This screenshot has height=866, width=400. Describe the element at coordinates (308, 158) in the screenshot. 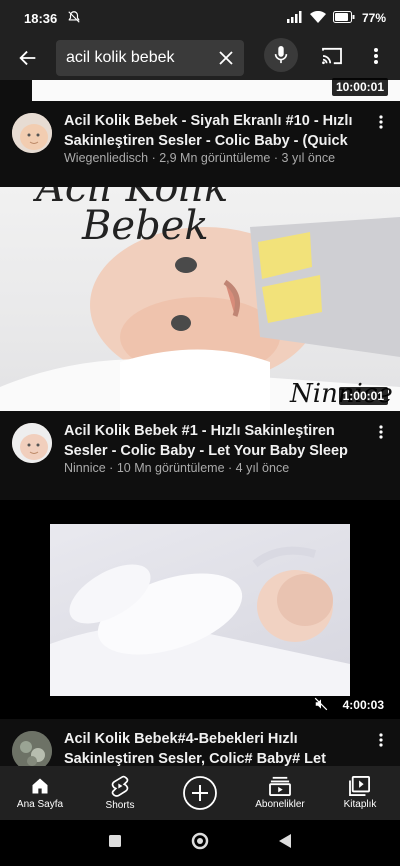

I see `upload-age: 3 yıl önce` at that location.